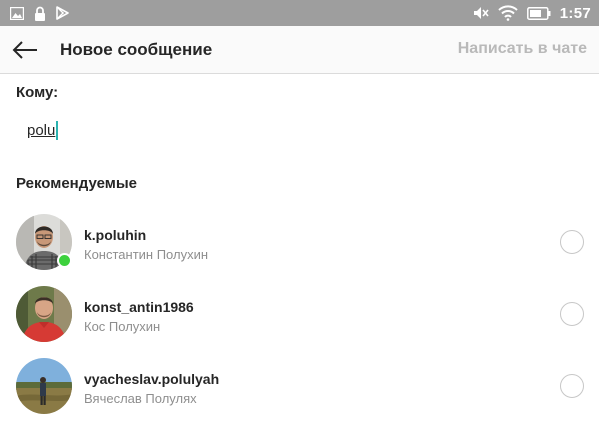 This screenshot has width=599, height=425. I want to click on lock-icon, so click(40, 13).